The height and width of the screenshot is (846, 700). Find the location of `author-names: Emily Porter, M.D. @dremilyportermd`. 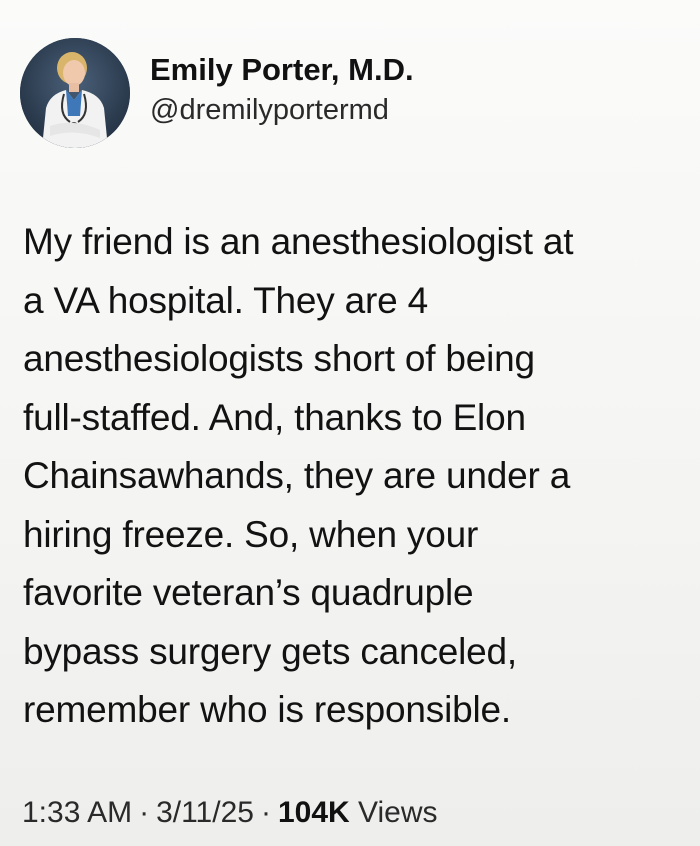

author-names: Emily Porter, M.D. @dremilyportermd is located at coordinates (282, 90).